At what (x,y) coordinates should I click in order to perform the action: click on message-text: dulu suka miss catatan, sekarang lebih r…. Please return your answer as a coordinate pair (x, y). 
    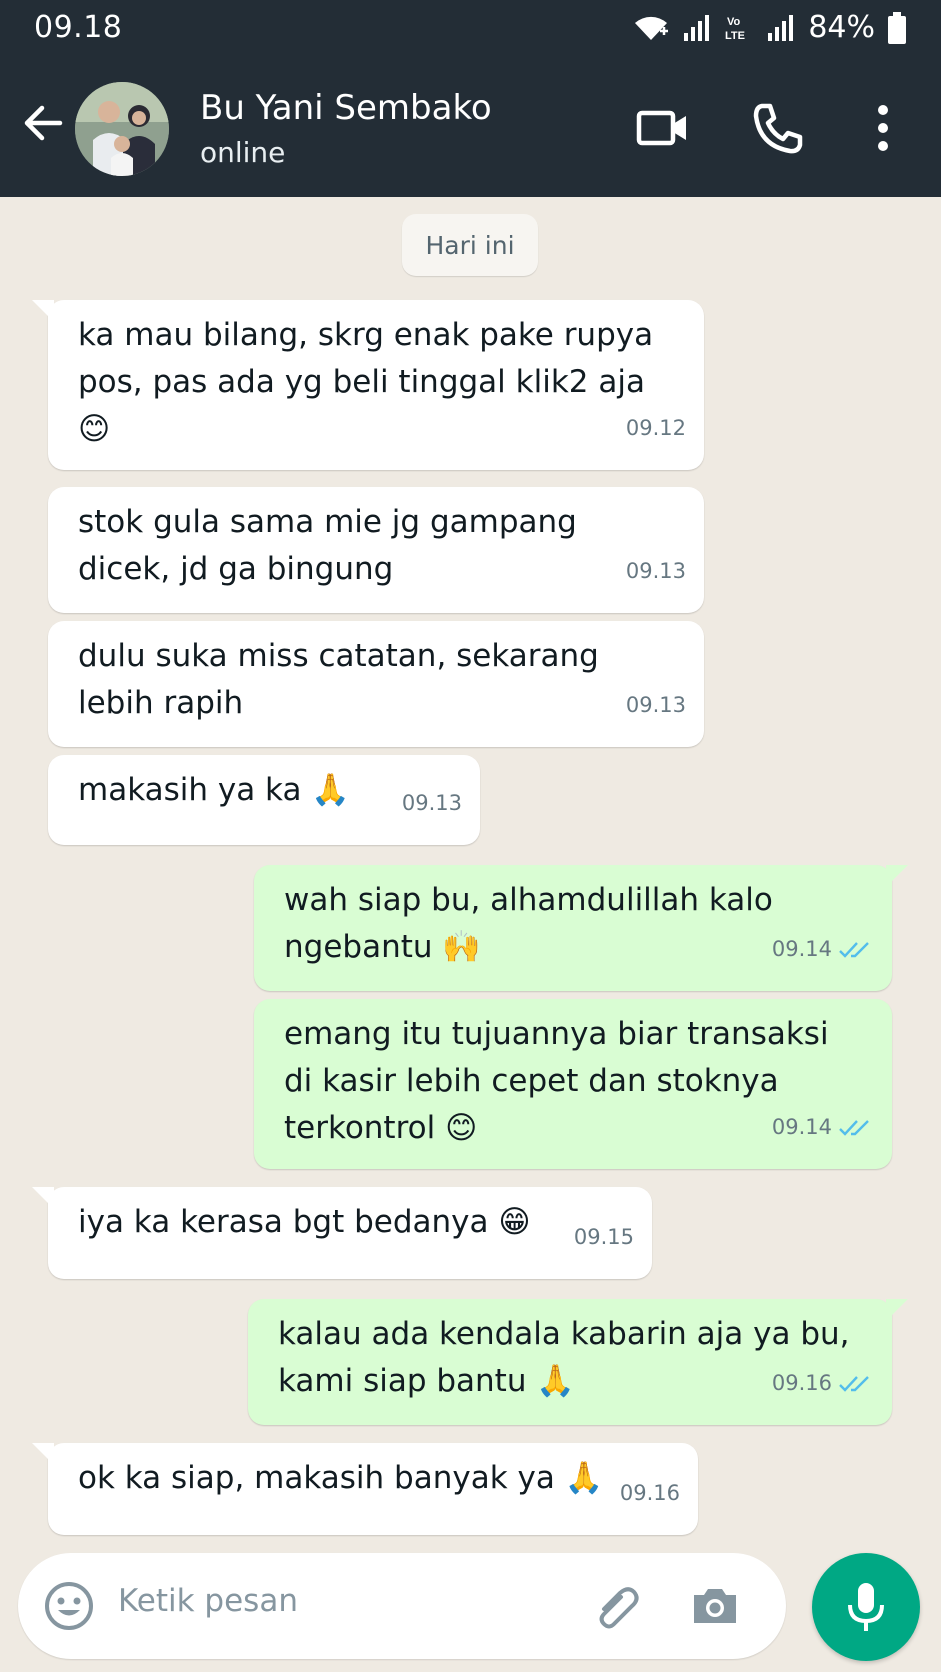
    Looking at the image, I should click on (338, 679).